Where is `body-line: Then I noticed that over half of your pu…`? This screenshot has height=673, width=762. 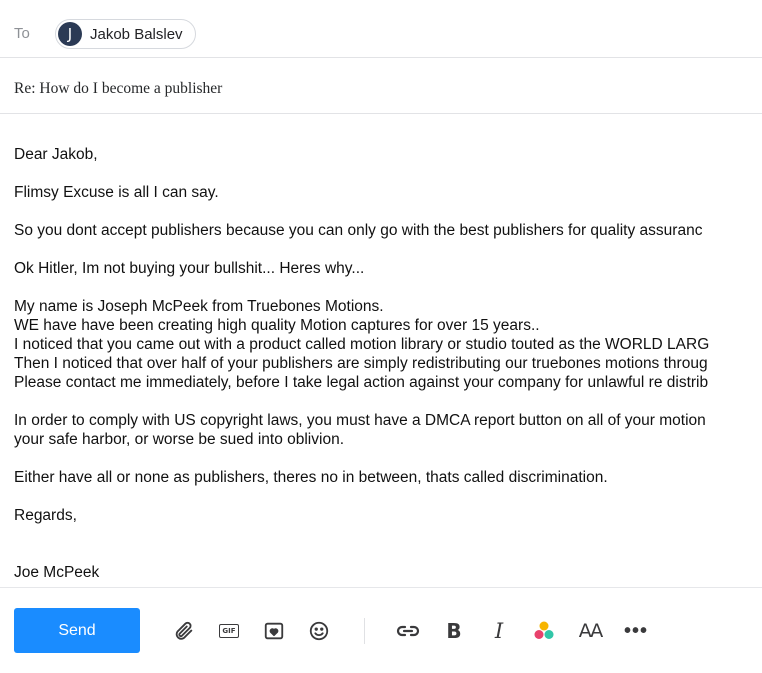
body-line: Then I noticed that over half of your pu… is located at coordinates (361, 363).